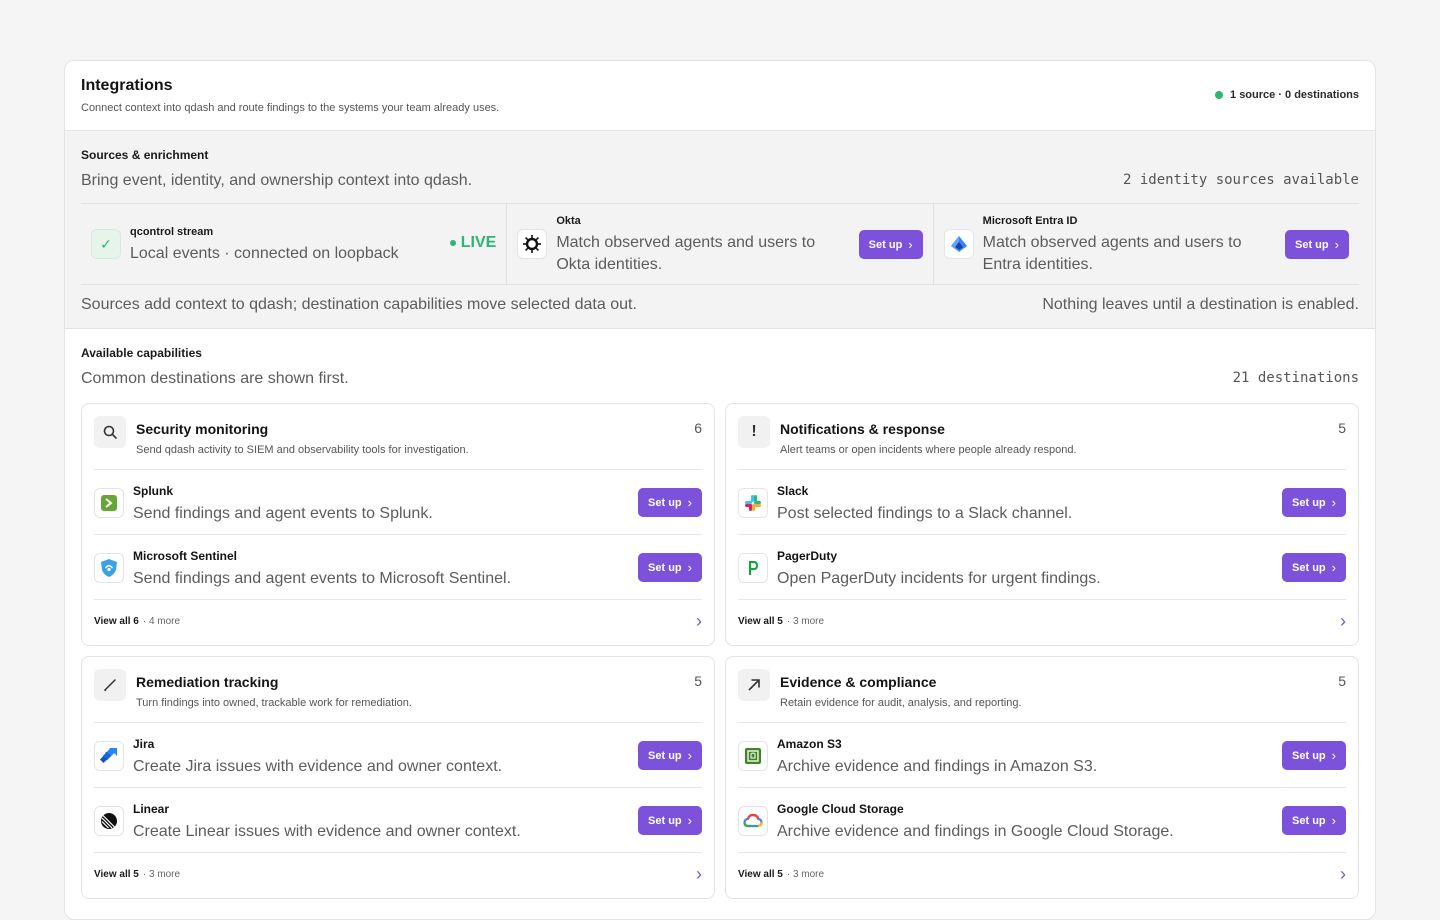 The height and width of the screenshot is (920, 1440). Describe the element at coordinates (532, 244) in the screenshot. I see `okta-icon` at that location.